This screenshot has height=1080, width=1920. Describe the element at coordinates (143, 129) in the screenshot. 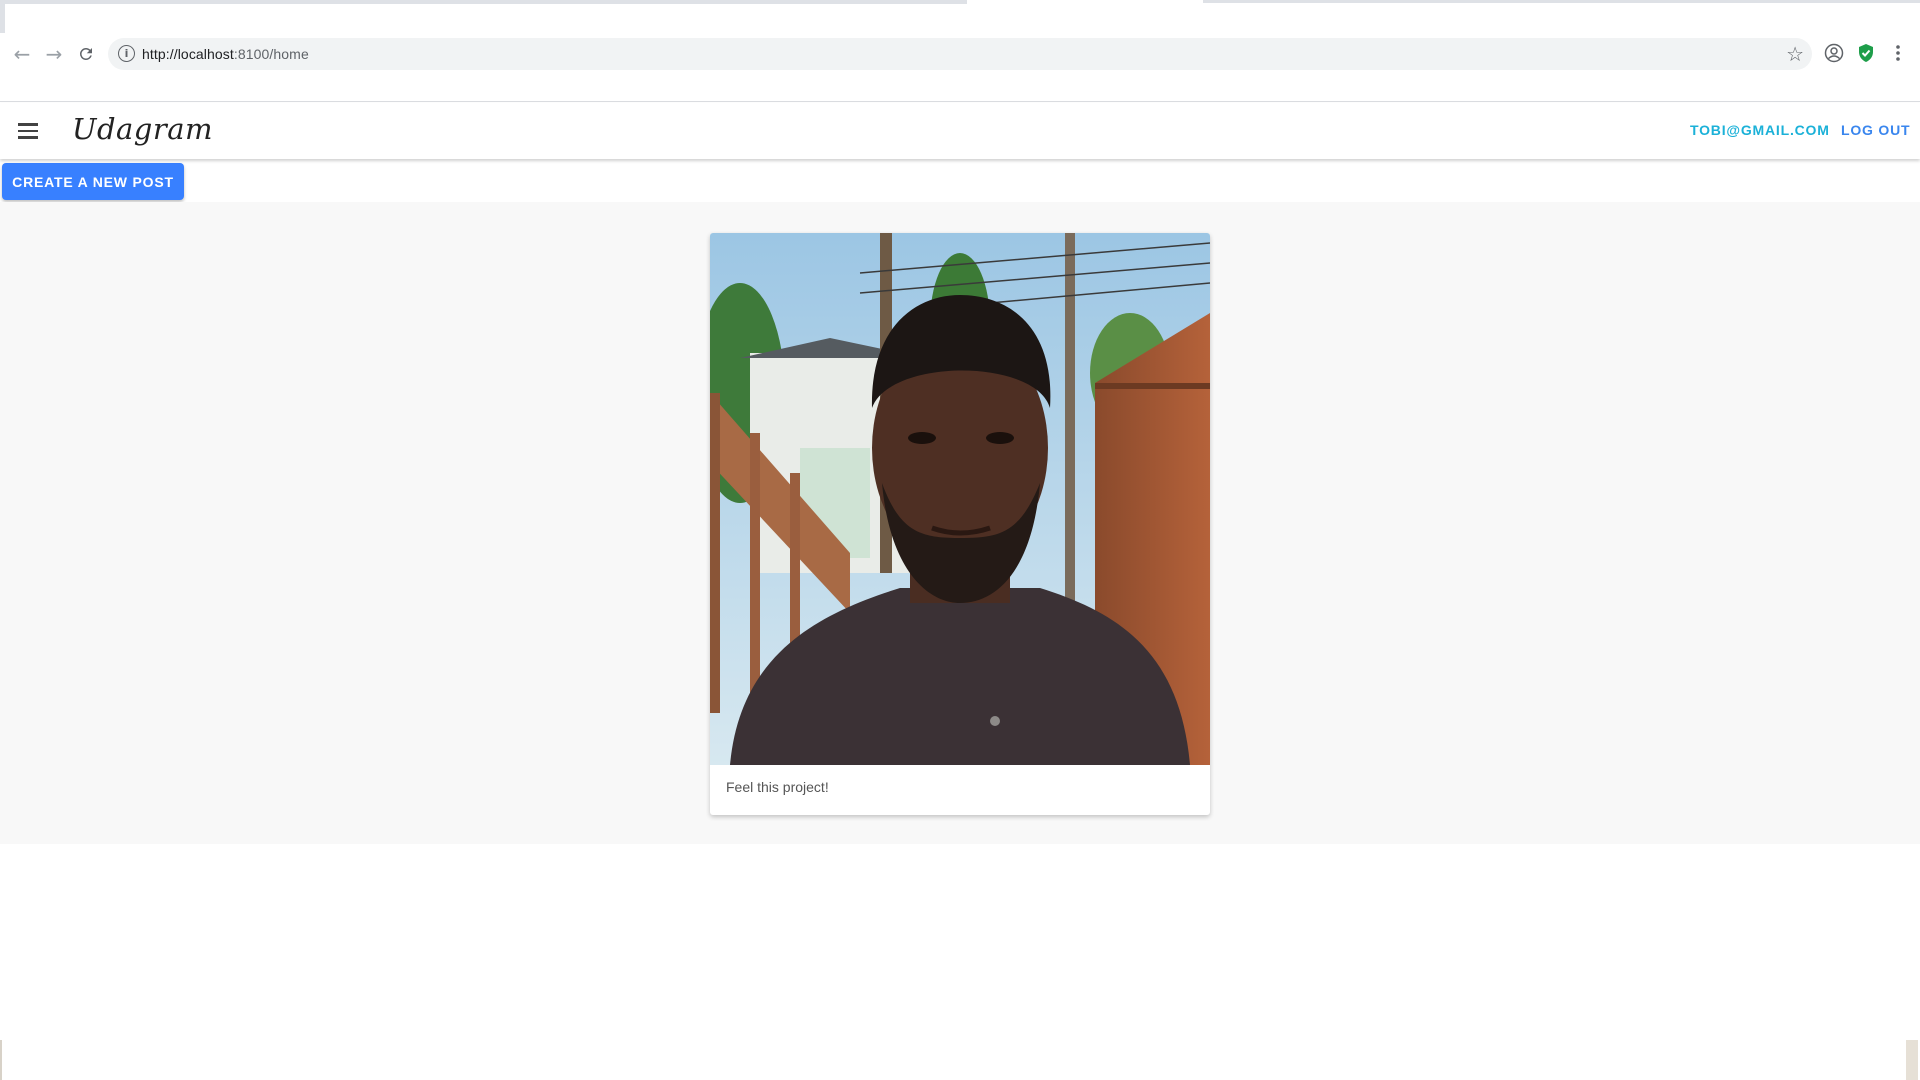

I see `brand-logo: Udagram` at that location.